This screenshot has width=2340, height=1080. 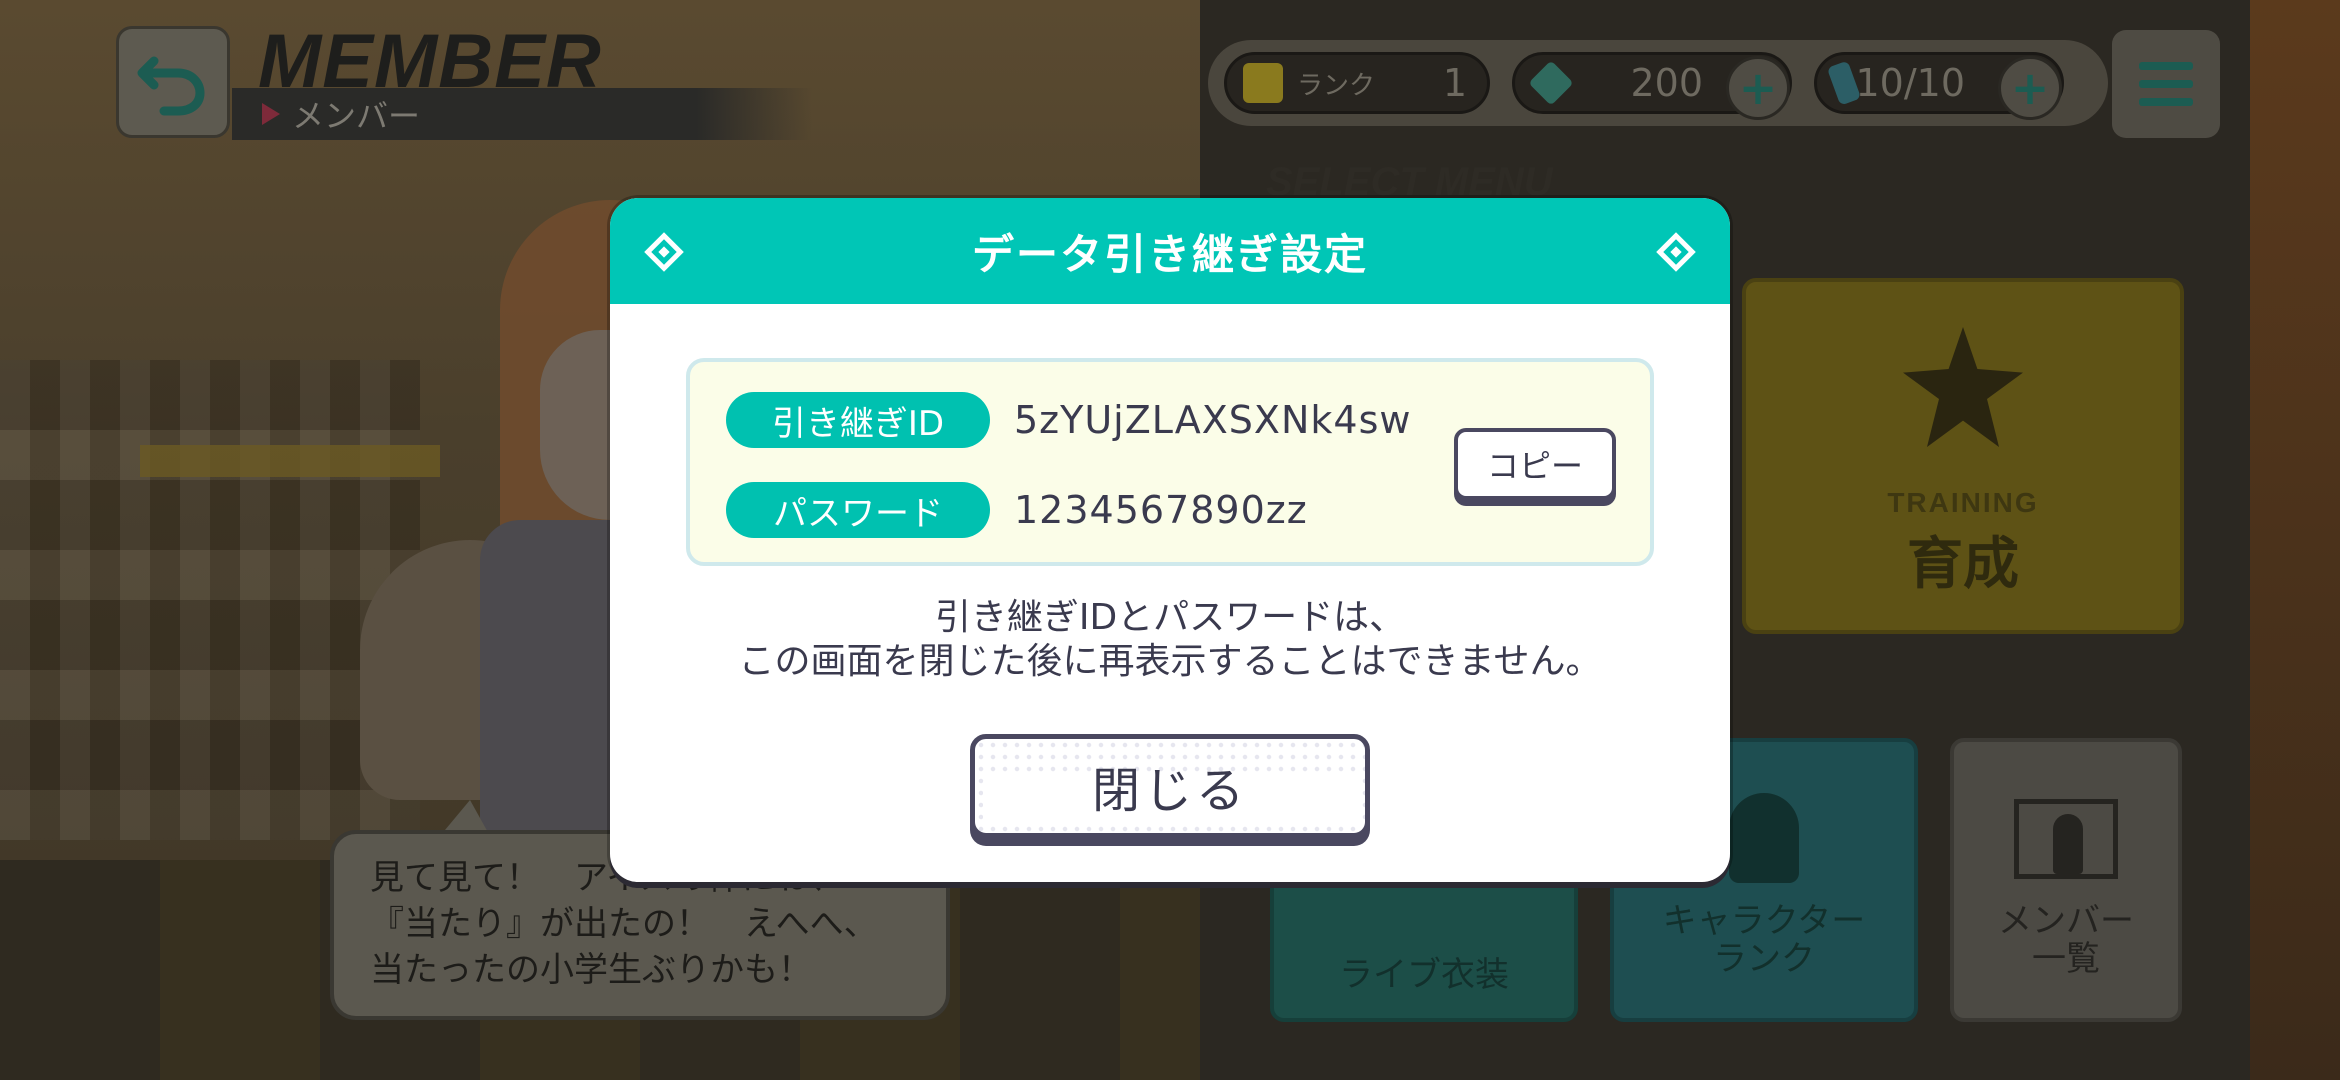 What do you see at coordinates (2066, 921) in the screenshot?
I see `member-list-label-1: メンバー` at bounding box center [2066, 921].